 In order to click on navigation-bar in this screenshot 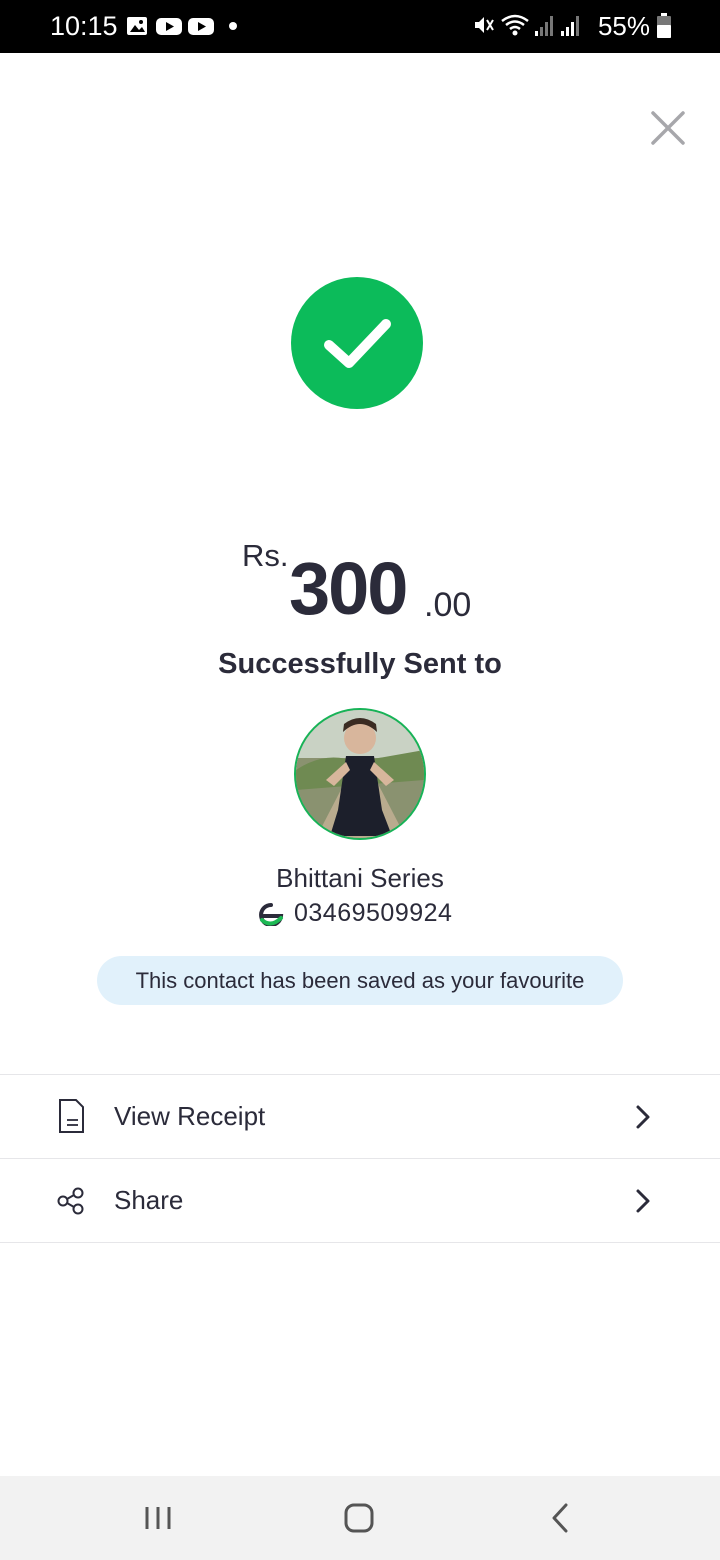, I will do `click(360, 1518)`.